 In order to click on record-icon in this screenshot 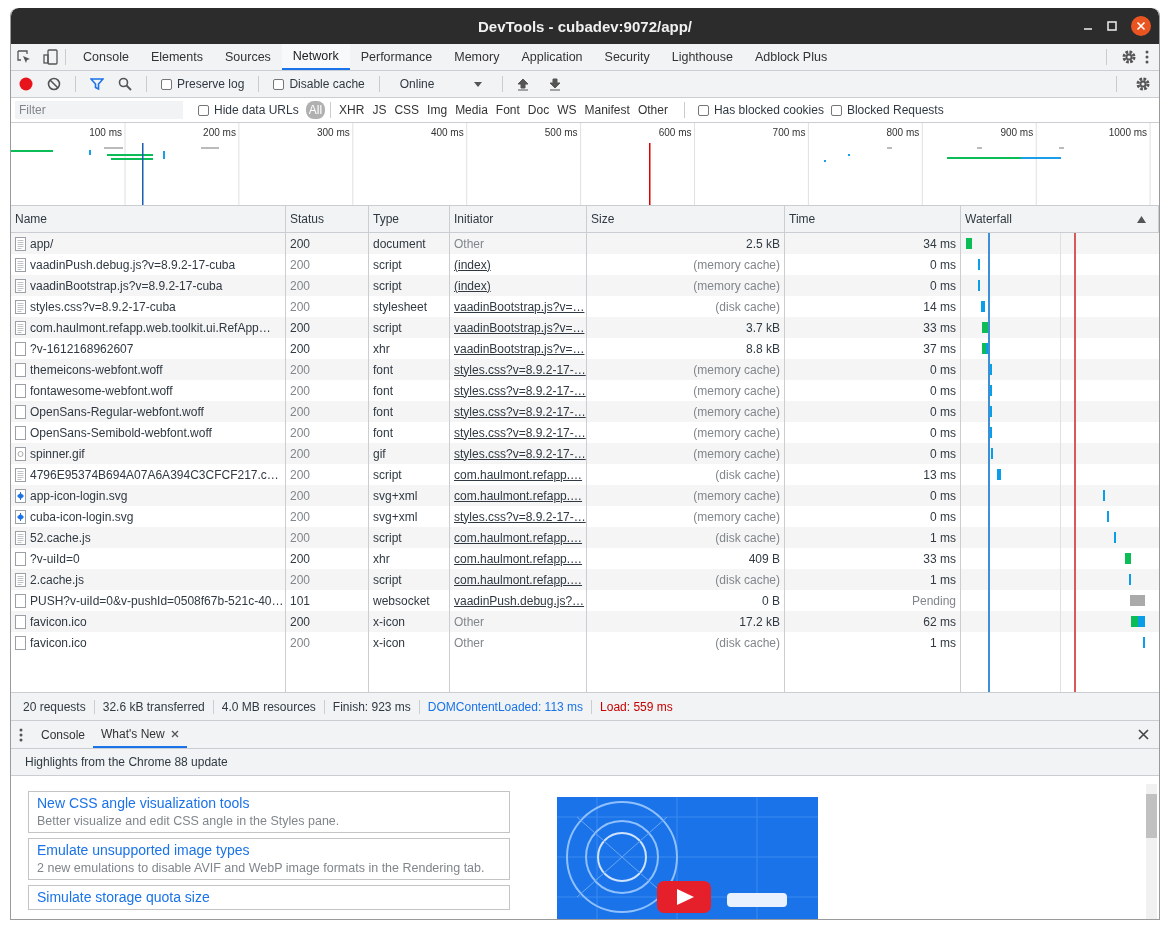, I will do `click(26, 84)`.